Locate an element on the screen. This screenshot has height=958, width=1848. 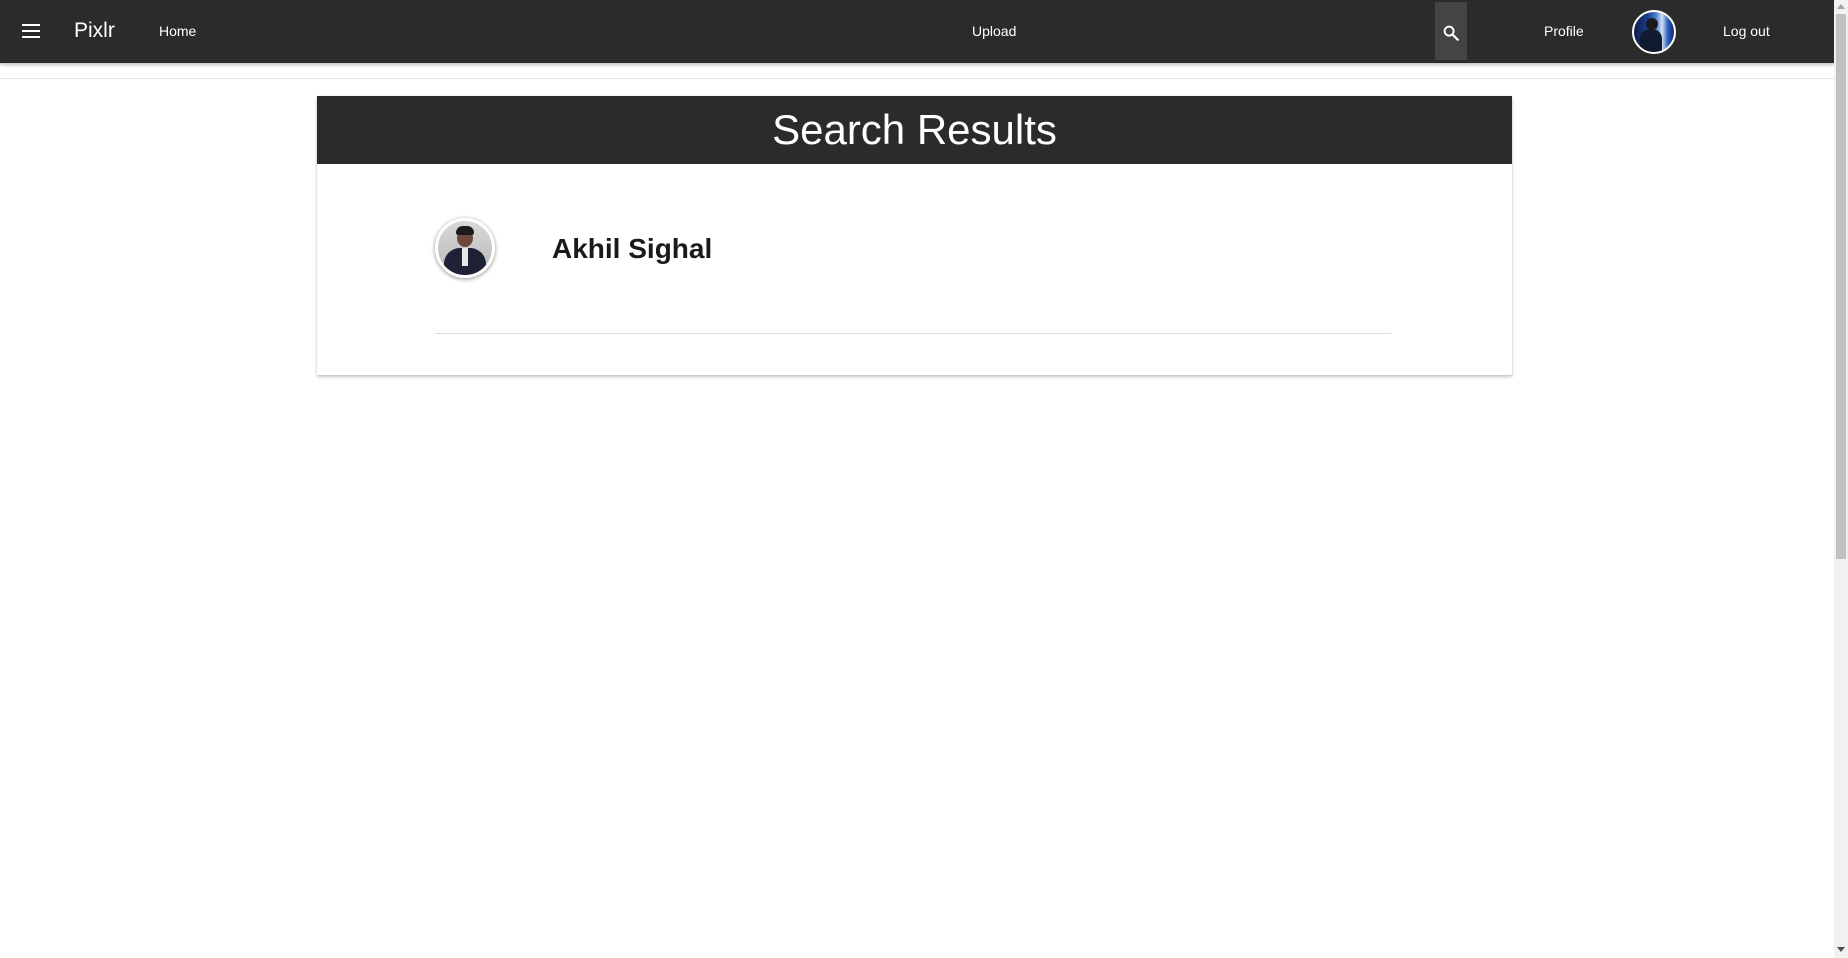
result-user-name: Akhil Sighal is located at coordinates (632, 249).